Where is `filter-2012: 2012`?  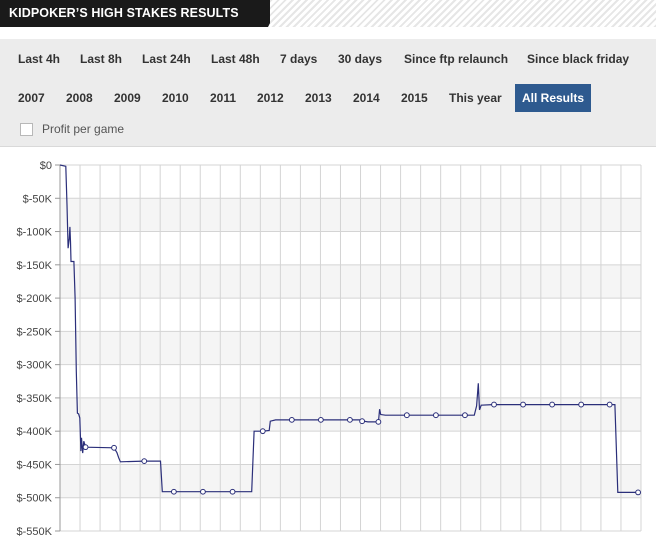
filter-2012: 2012 is located at coordinates (270, 98).